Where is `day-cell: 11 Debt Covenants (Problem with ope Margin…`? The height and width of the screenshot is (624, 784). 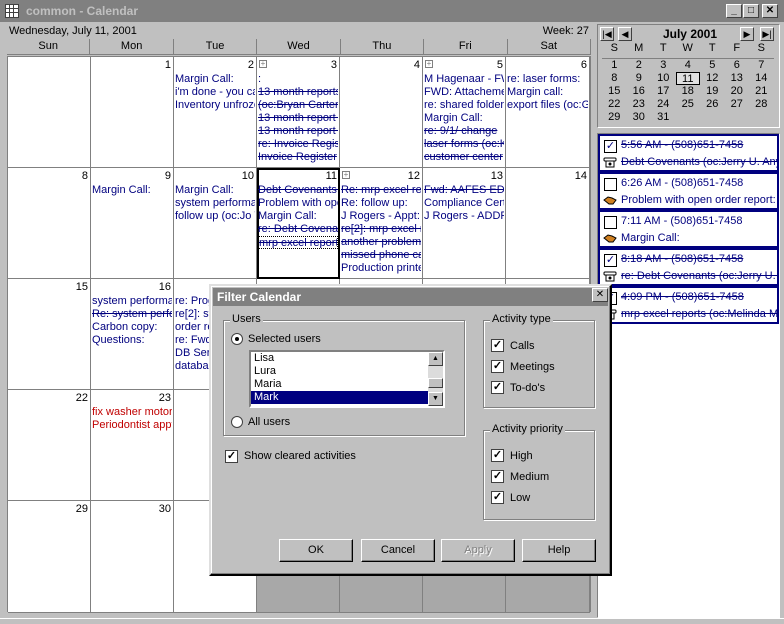
day-cell: 11 Debt Covenants (Problem with ope Margin… is located at coordinates (298, 223).